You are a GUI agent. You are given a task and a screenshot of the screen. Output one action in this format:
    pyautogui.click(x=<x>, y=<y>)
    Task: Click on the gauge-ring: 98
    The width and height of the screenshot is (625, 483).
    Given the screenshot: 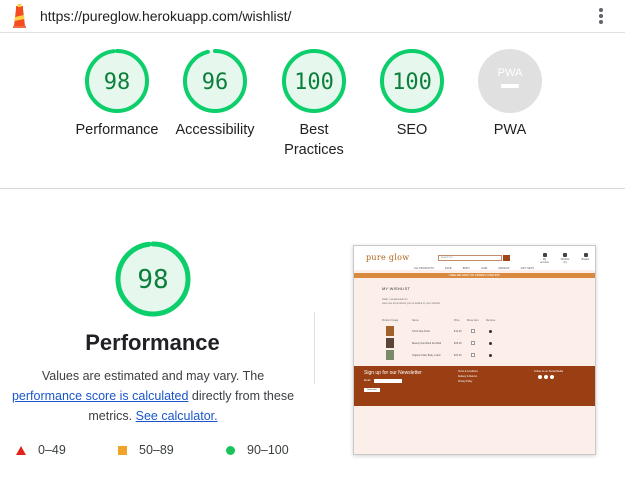 What is the action you would take?
    pyautogui.click(x=117, y=81)
    